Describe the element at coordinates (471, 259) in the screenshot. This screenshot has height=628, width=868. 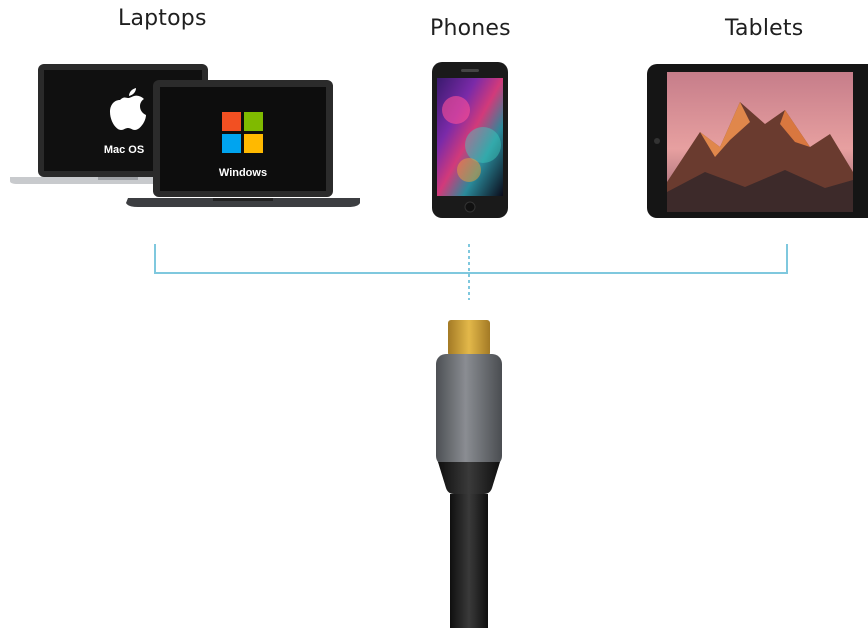
I see `bracket-line` at that location.